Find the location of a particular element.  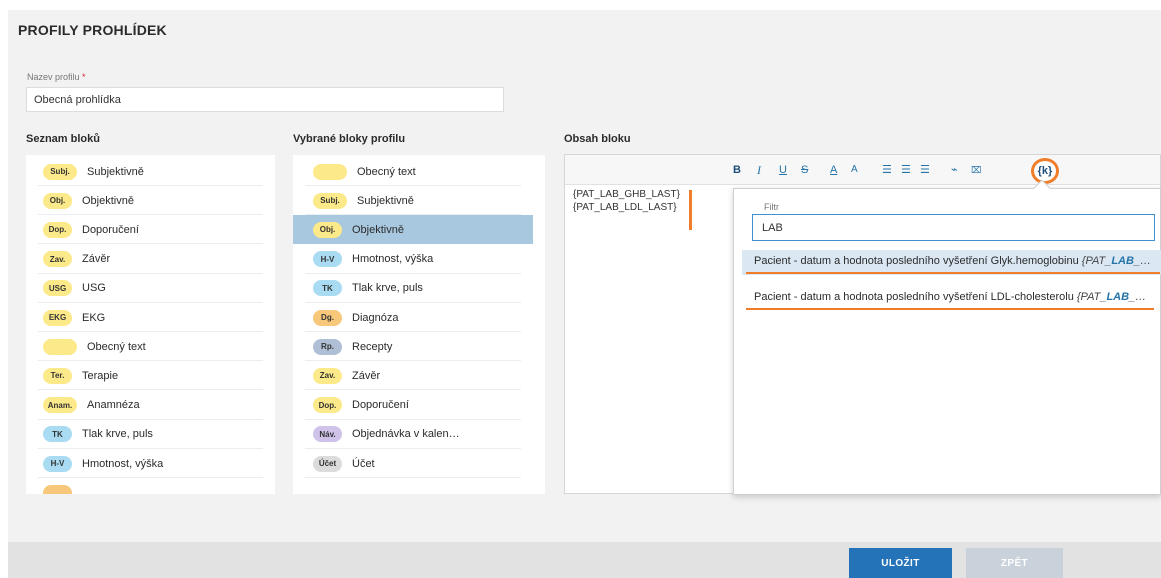

strikethrough-button: S is located at coordinates (804, 170).